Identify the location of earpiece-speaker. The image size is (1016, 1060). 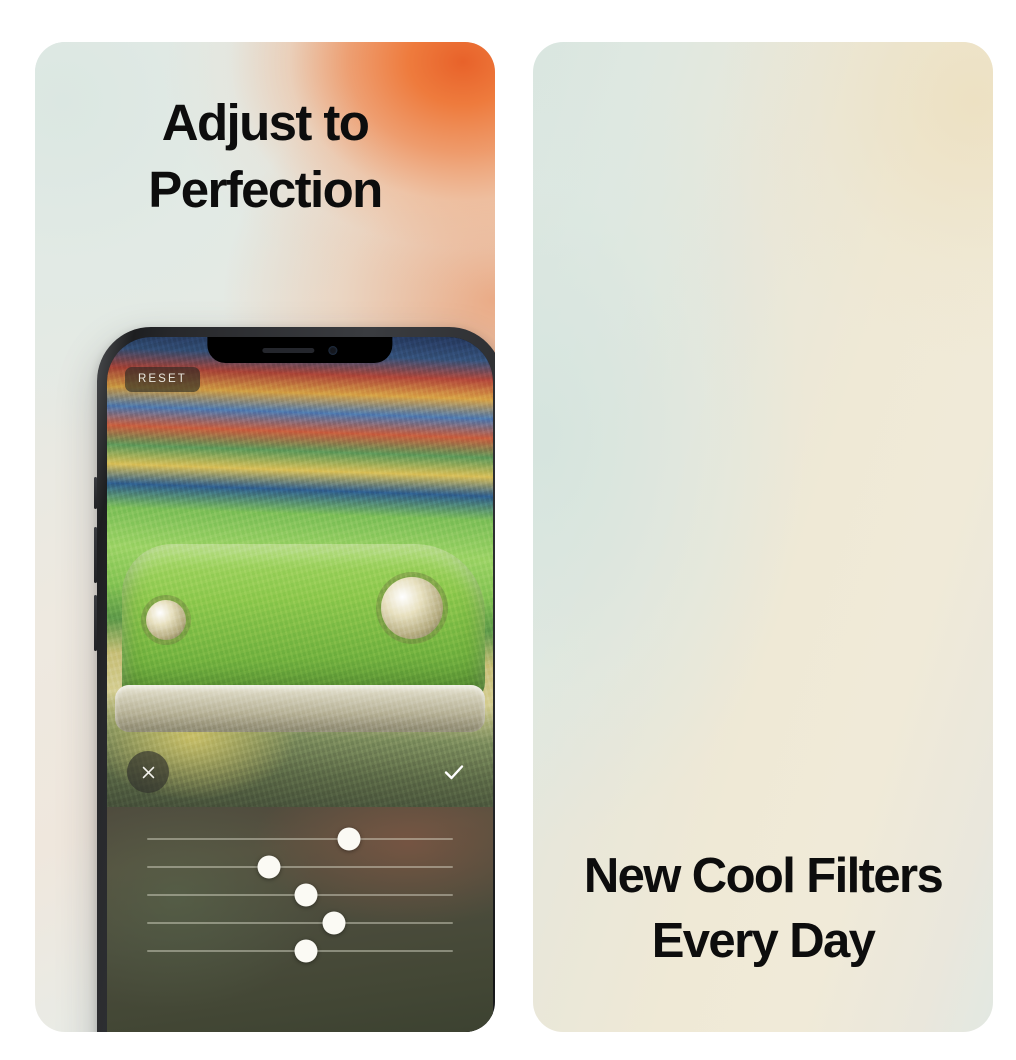
(288, 350).